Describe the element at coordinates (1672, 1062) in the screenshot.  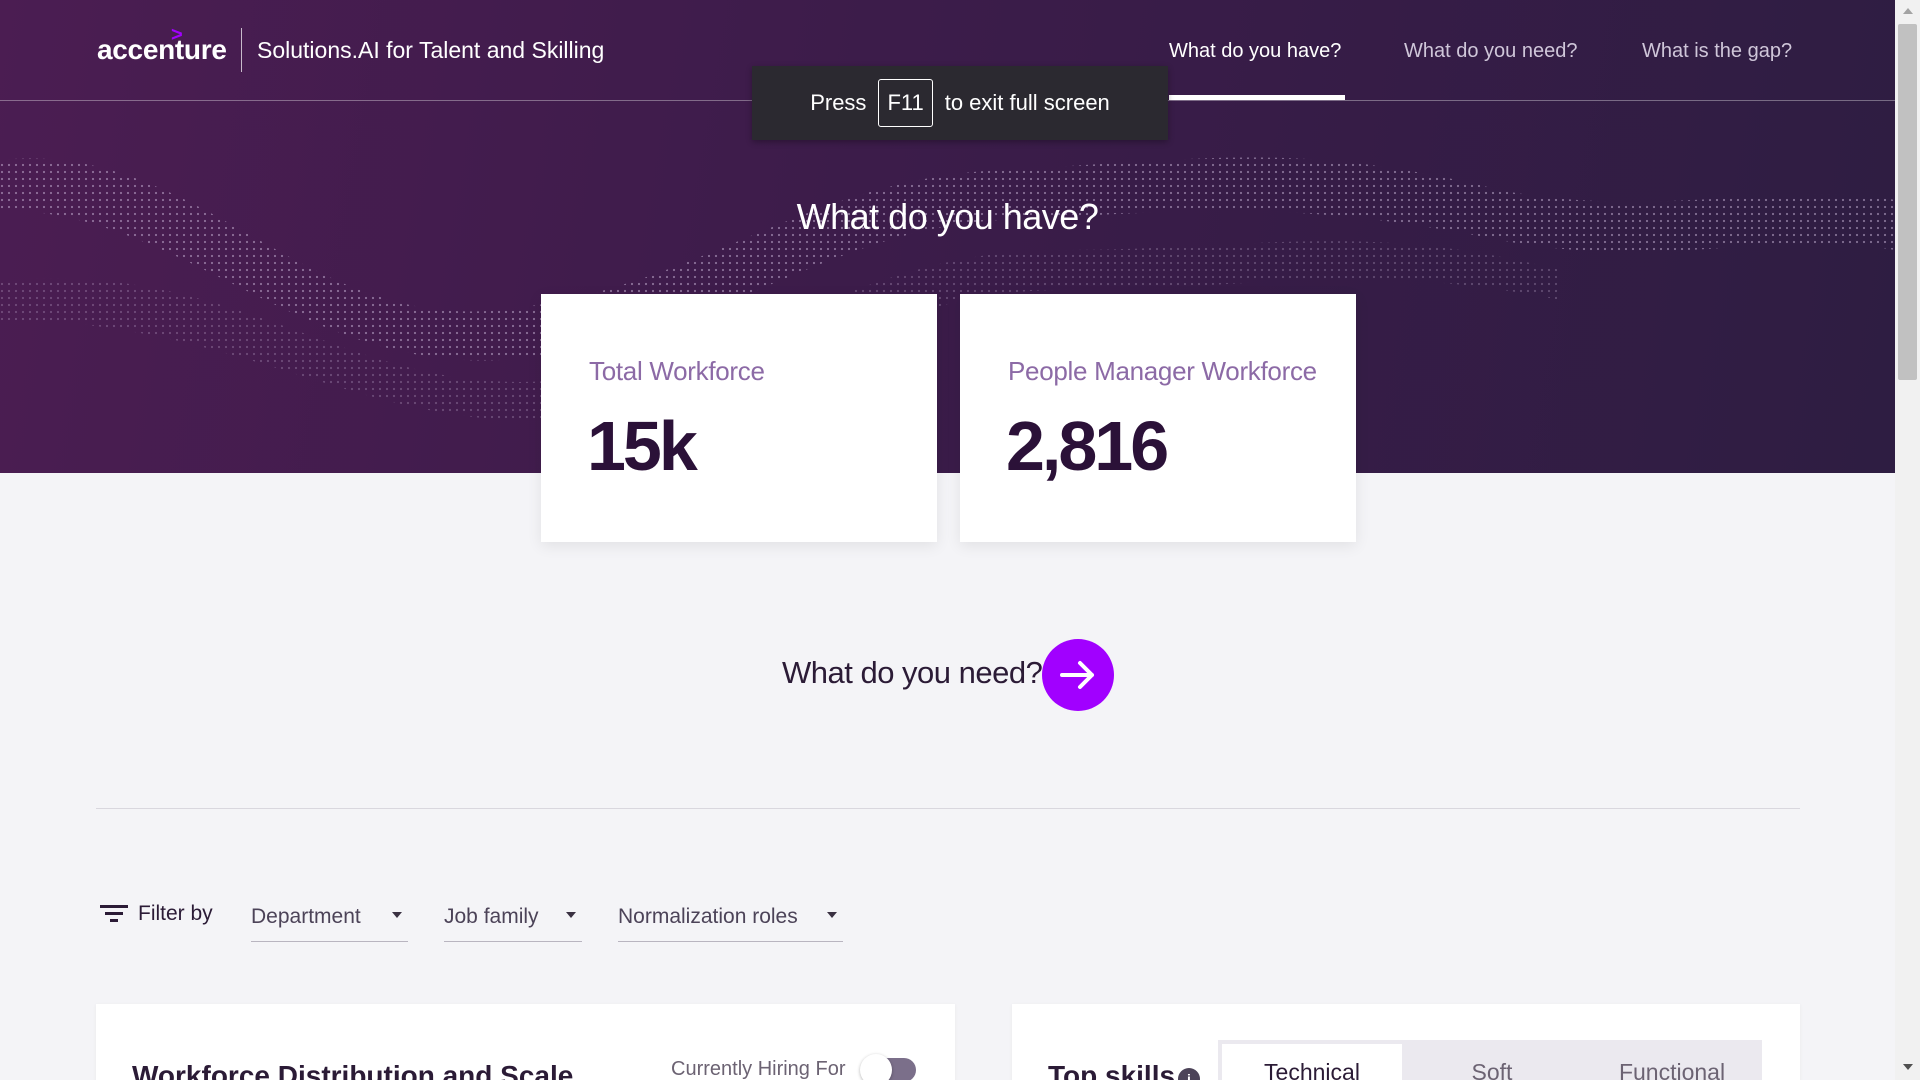
I see `tab-functional: Functional` at that location.